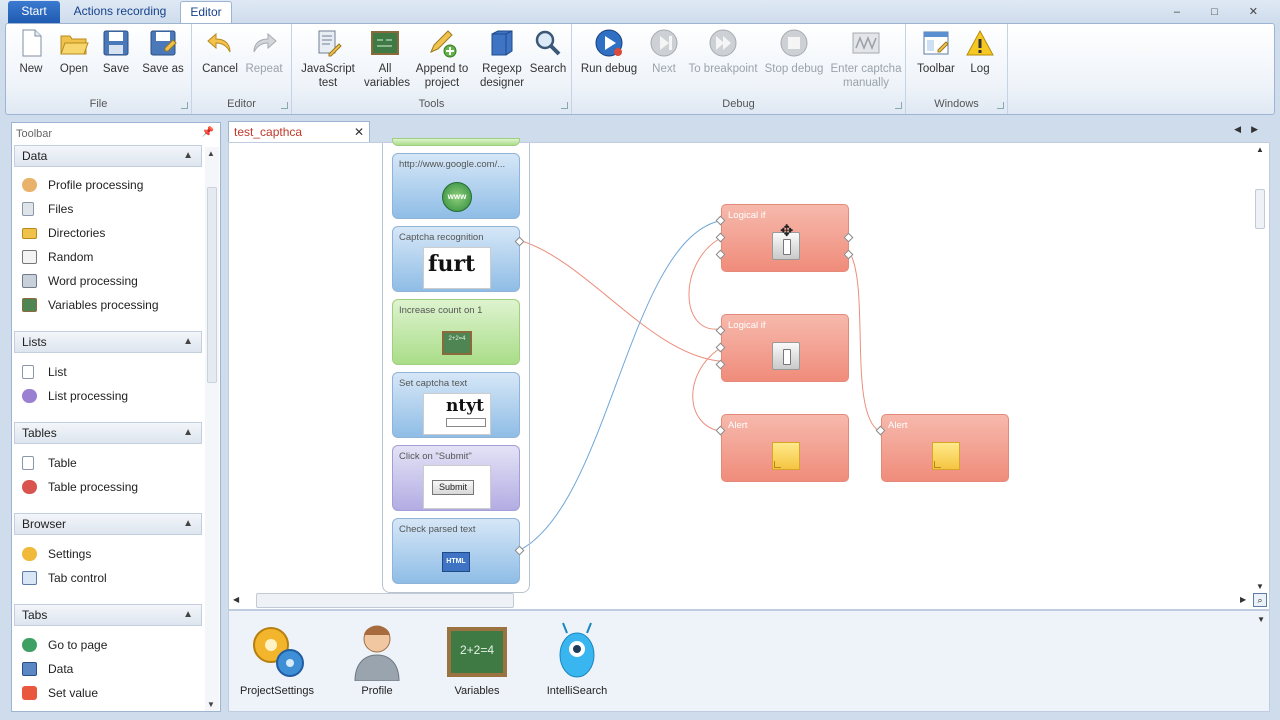  I want to click on toolbar-item-list: List, so click(44, 372).